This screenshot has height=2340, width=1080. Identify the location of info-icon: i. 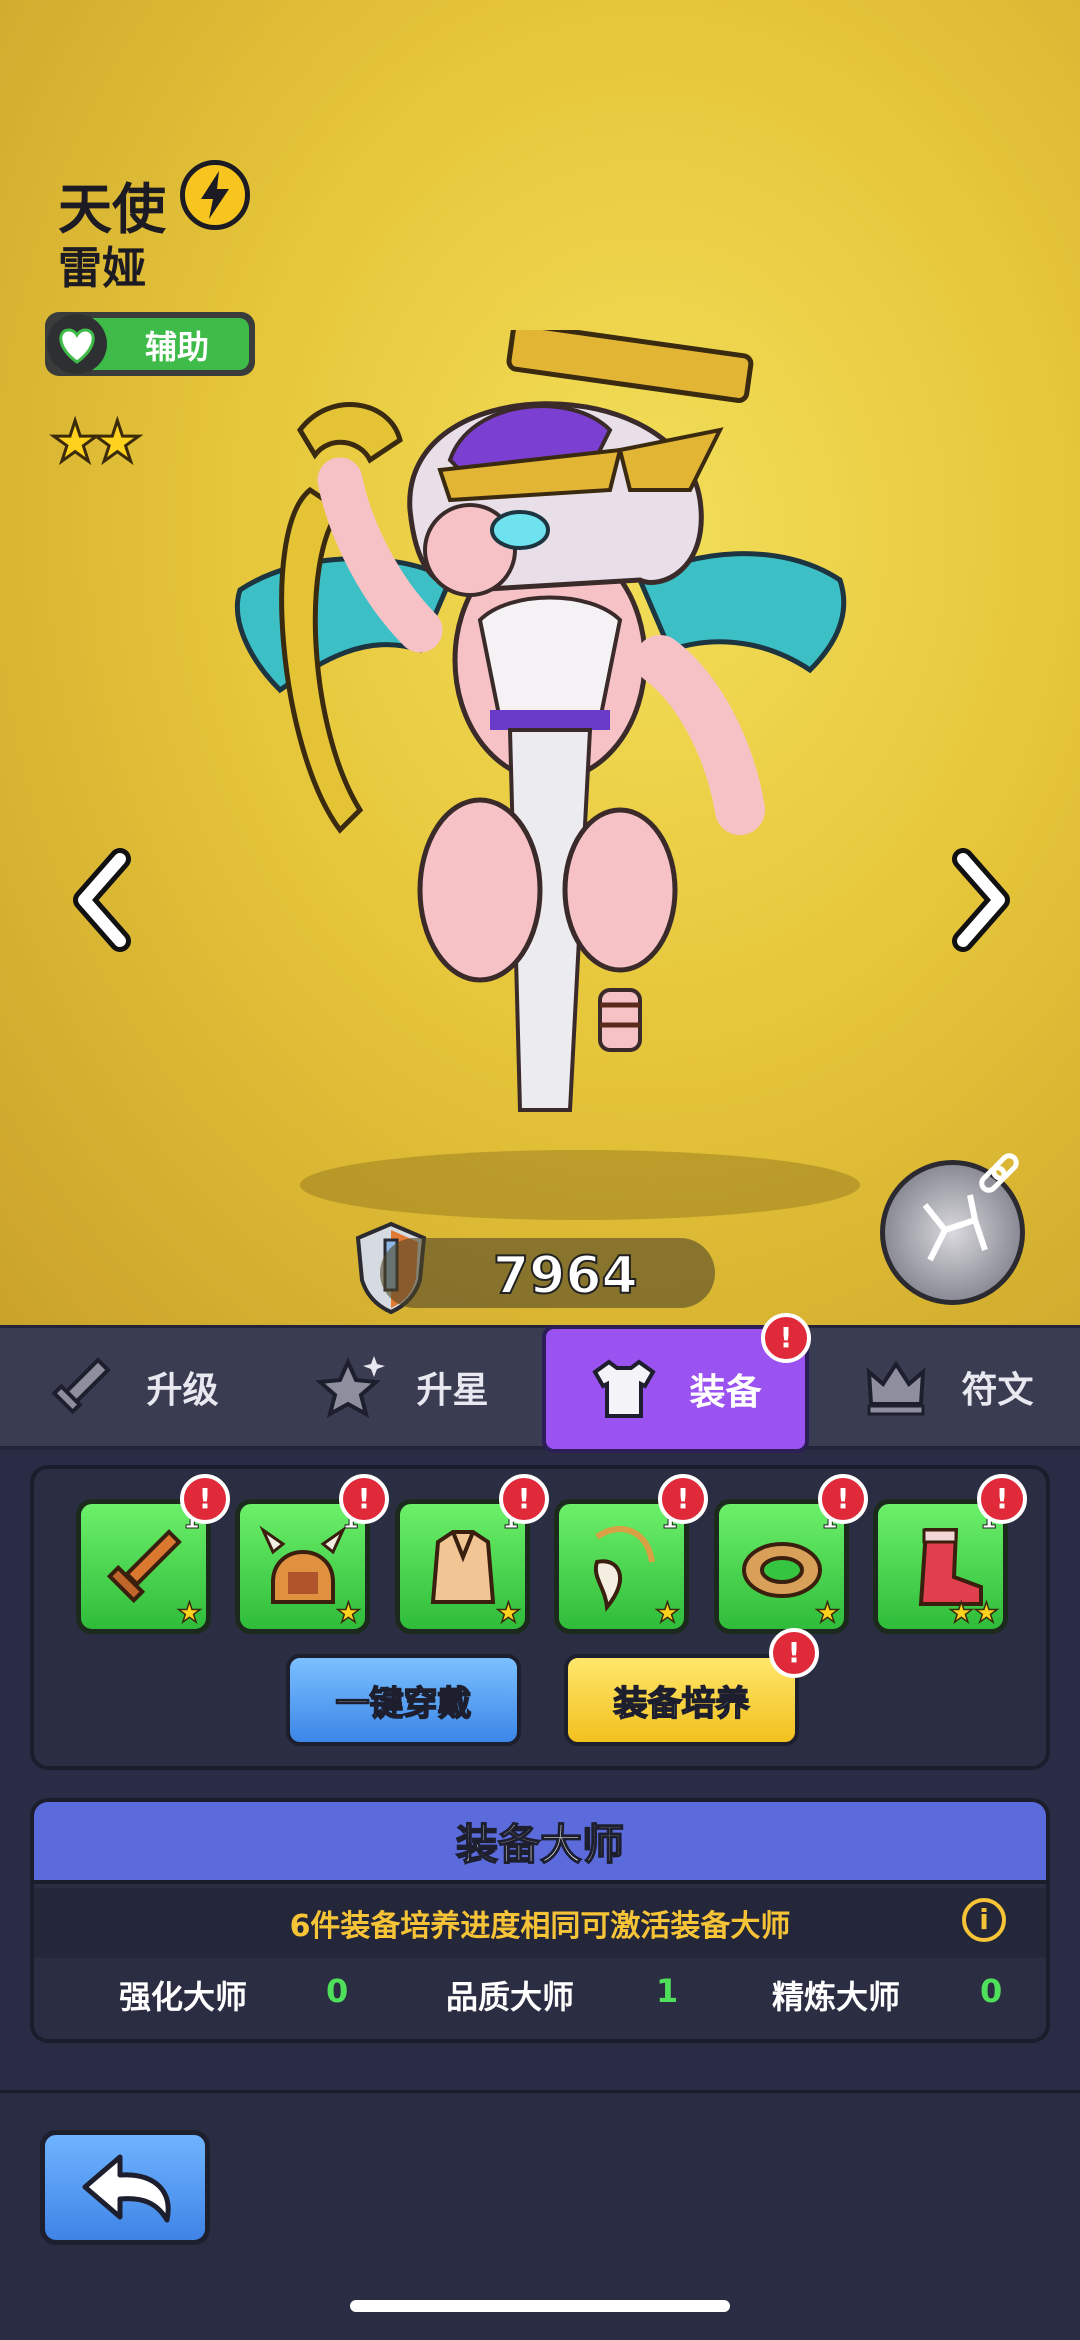
(984, 1920).